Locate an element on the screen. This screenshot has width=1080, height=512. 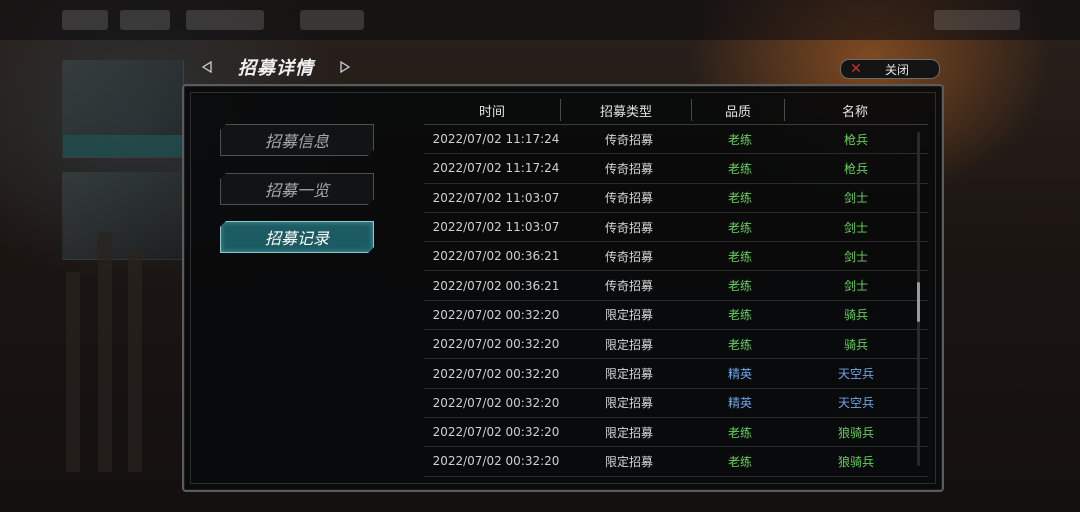
sidebar-item-label: 招募信息 is located at coordinates (296, 141).